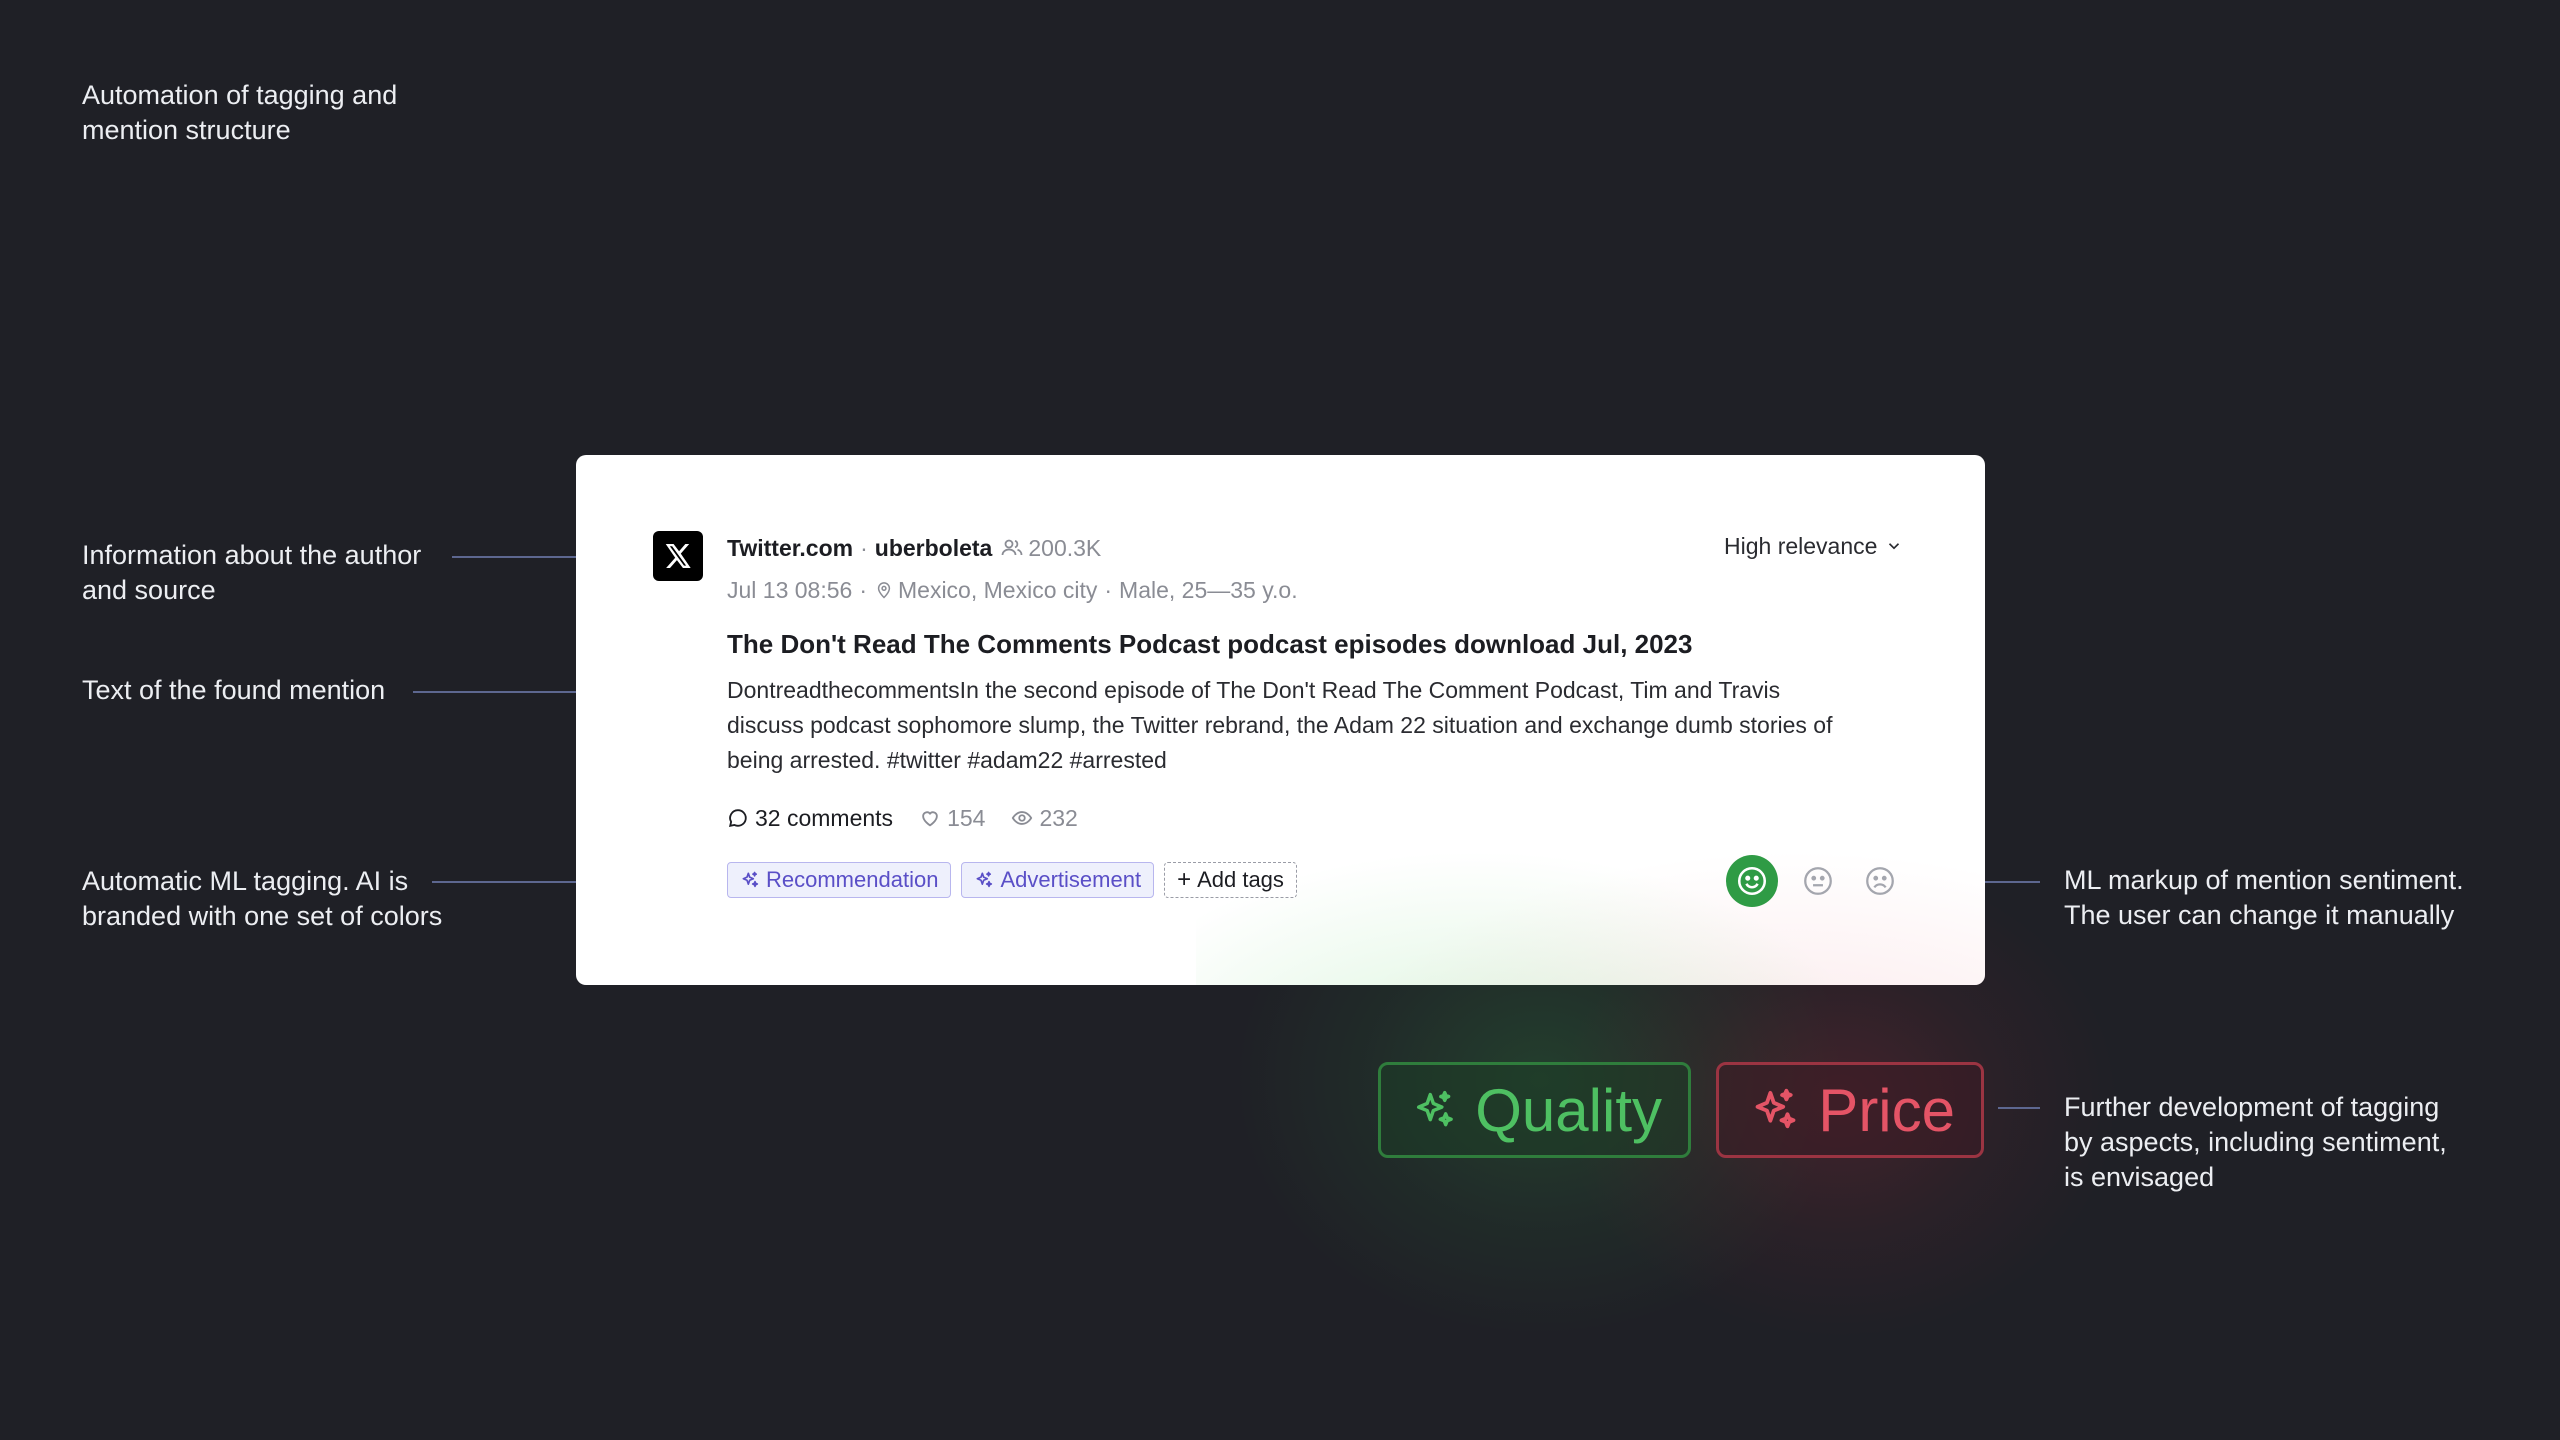 The height and width of the screenshot is (1440, 2560). I want to click on relevance-label: High relevance, so click(1801, 545).